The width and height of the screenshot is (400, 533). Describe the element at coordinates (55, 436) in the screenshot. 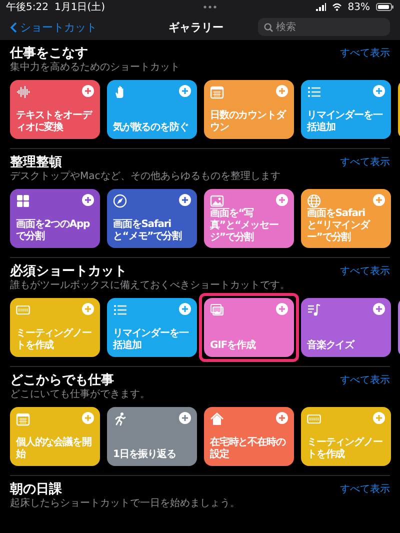

I see `shortcut-card: 個人的な会議を開始` at that location.